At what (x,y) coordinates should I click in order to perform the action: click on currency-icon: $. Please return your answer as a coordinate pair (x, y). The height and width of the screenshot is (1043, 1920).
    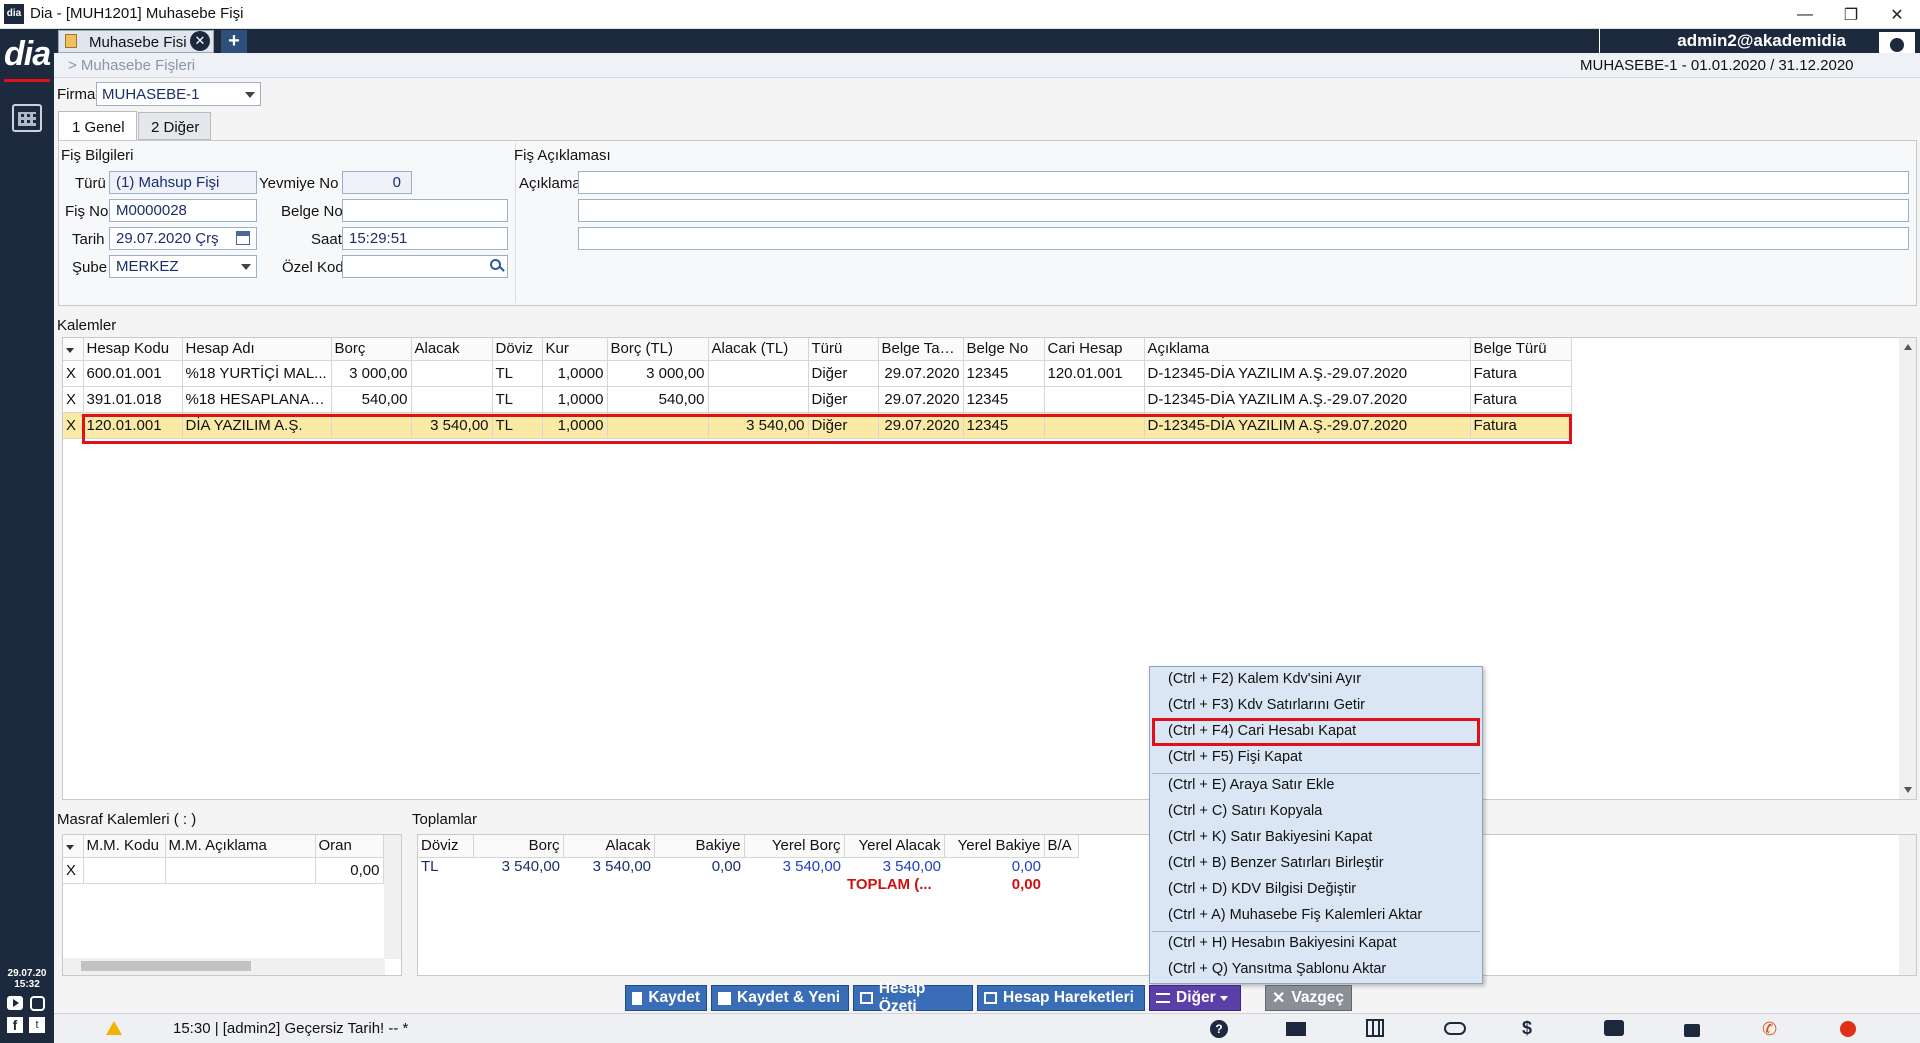
    Looking at the image, I should click on (1527, 1028).